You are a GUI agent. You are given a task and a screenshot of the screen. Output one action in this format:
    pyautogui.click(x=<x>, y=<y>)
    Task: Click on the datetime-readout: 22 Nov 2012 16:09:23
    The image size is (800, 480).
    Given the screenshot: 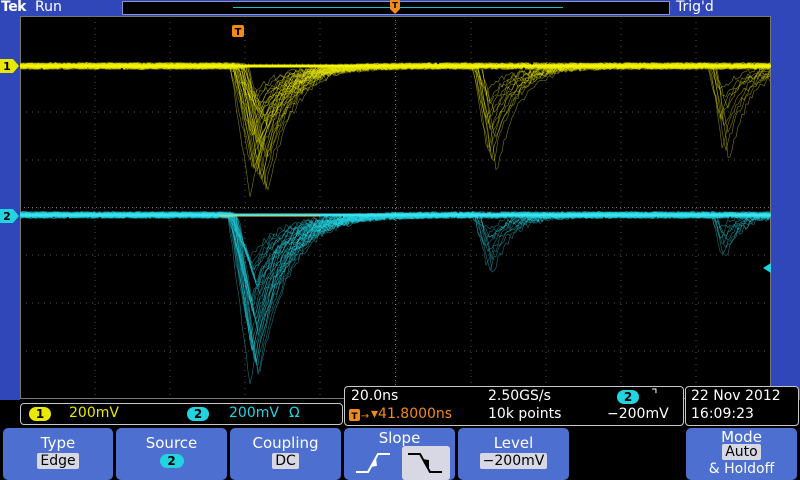 What is the action you would take?
    pyautogui.click(x=742, y=406)
    